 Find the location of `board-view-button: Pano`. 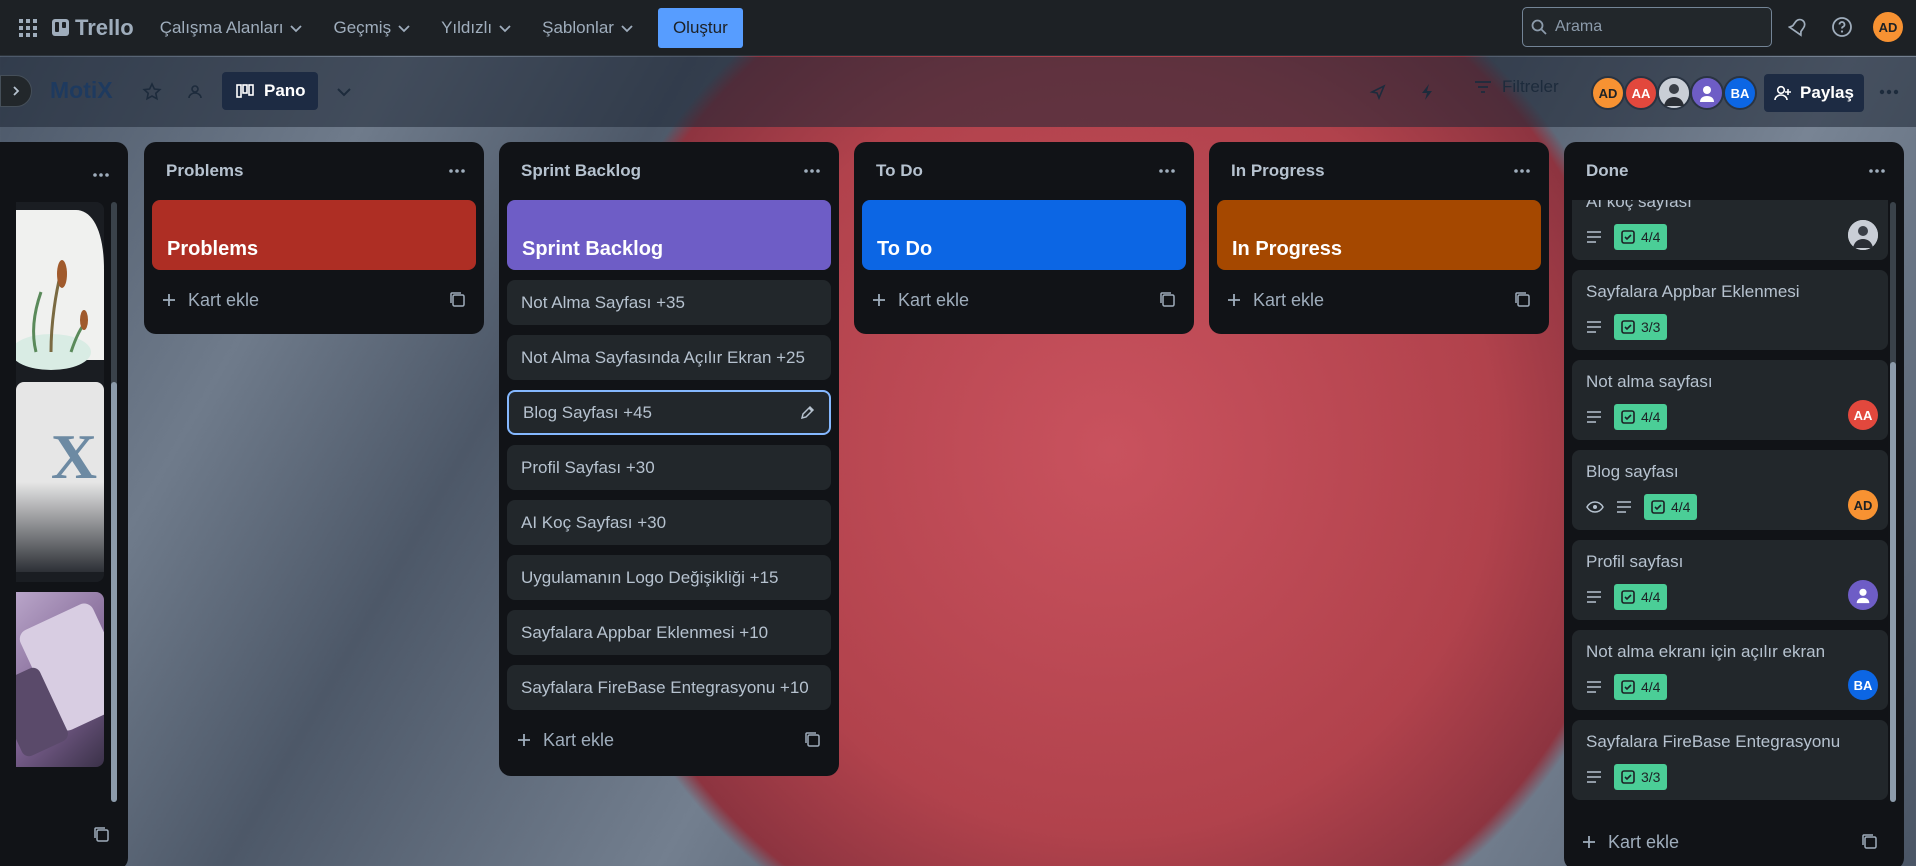

board-view-button: Pano is located at coordinates (270, 91).